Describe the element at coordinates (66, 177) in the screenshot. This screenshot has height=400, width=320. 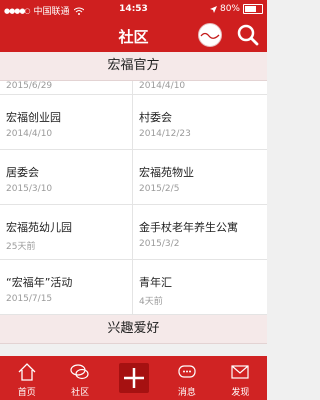
I see `grid-cell: 居委会 2015/3/10` at that location.